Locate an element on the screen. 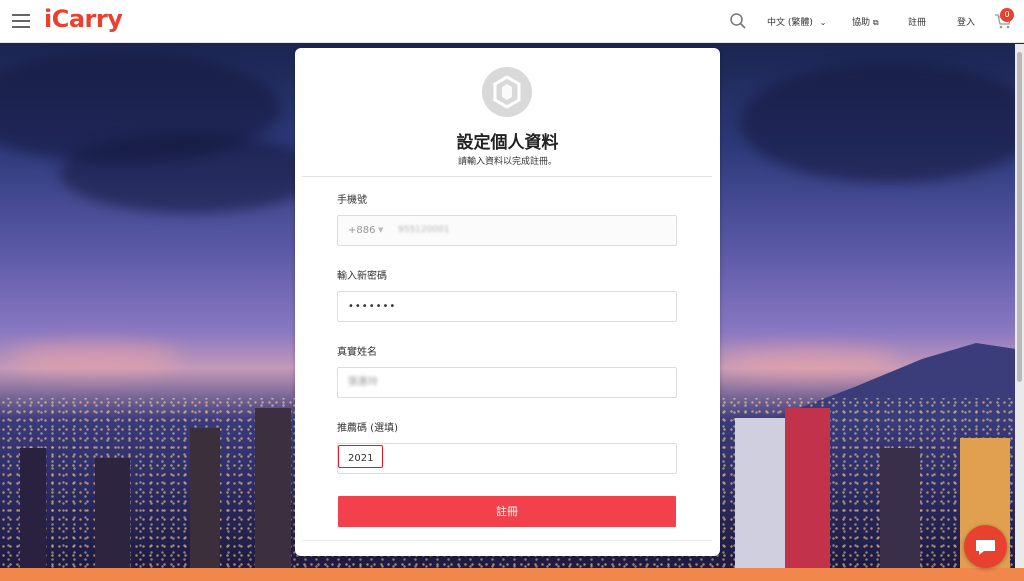  logo: iCarry is located at coordinates (83, 19).